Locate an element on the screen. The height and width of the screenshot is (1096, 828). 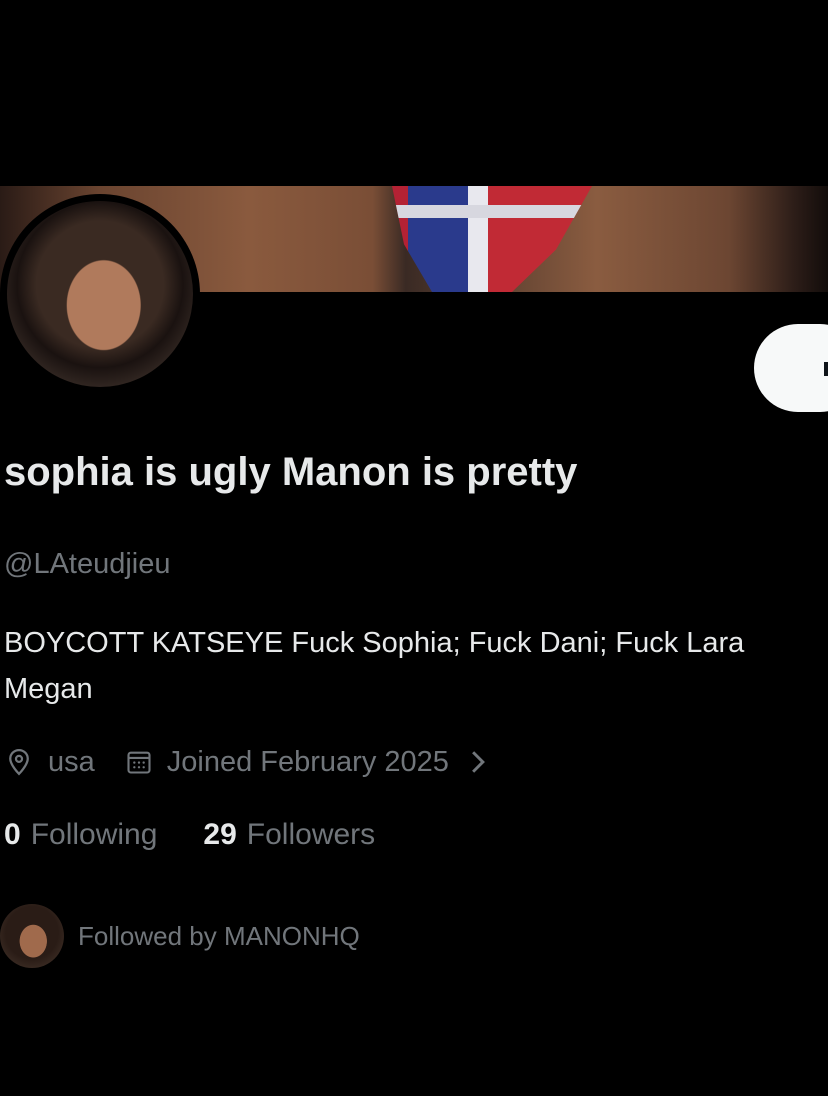
profile-meta: usa Joined February 2025 is located at coordinates (246, 762).